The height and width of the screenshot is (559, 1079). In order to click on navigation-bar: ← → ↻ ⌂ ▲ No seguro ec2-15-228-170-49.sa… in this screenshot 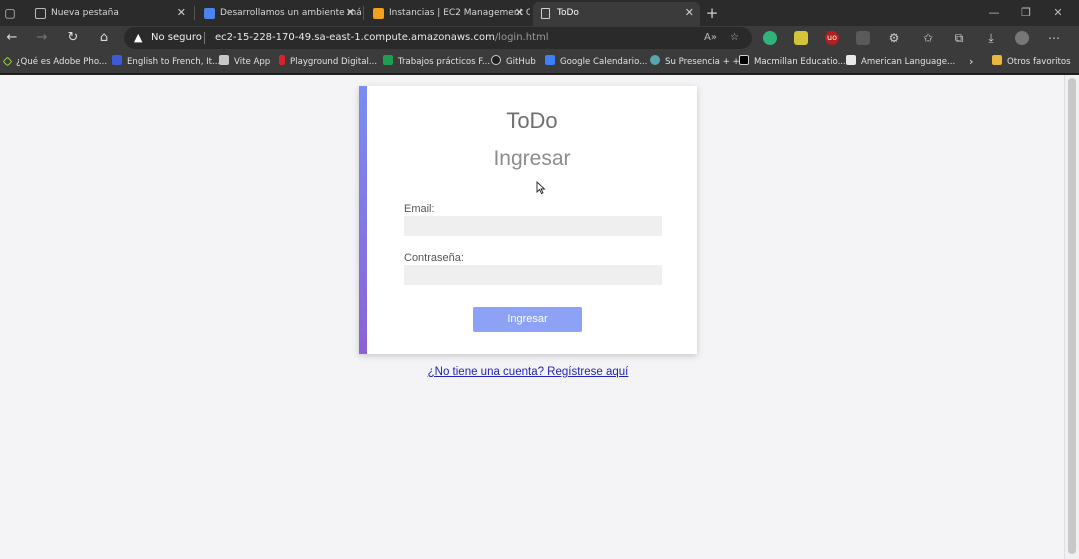, I will do `click(539, 38)`.